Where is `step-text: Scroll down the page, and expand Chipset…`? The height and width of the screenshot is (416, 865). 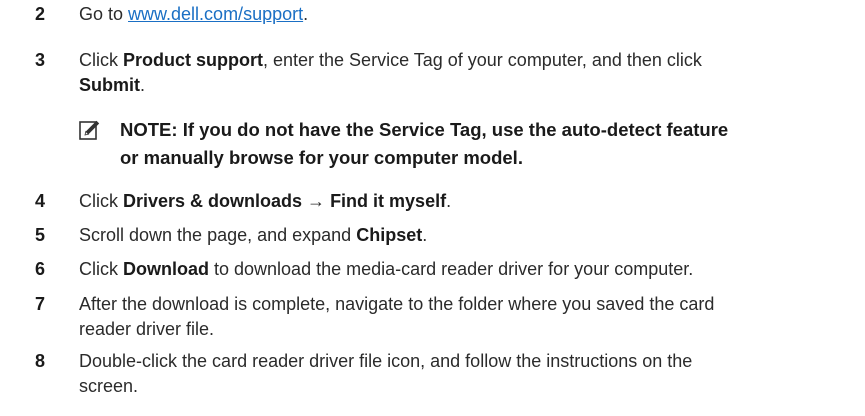
step-text: Scroll down the page, and expand Chipset… is located at coordinates (253, 235).